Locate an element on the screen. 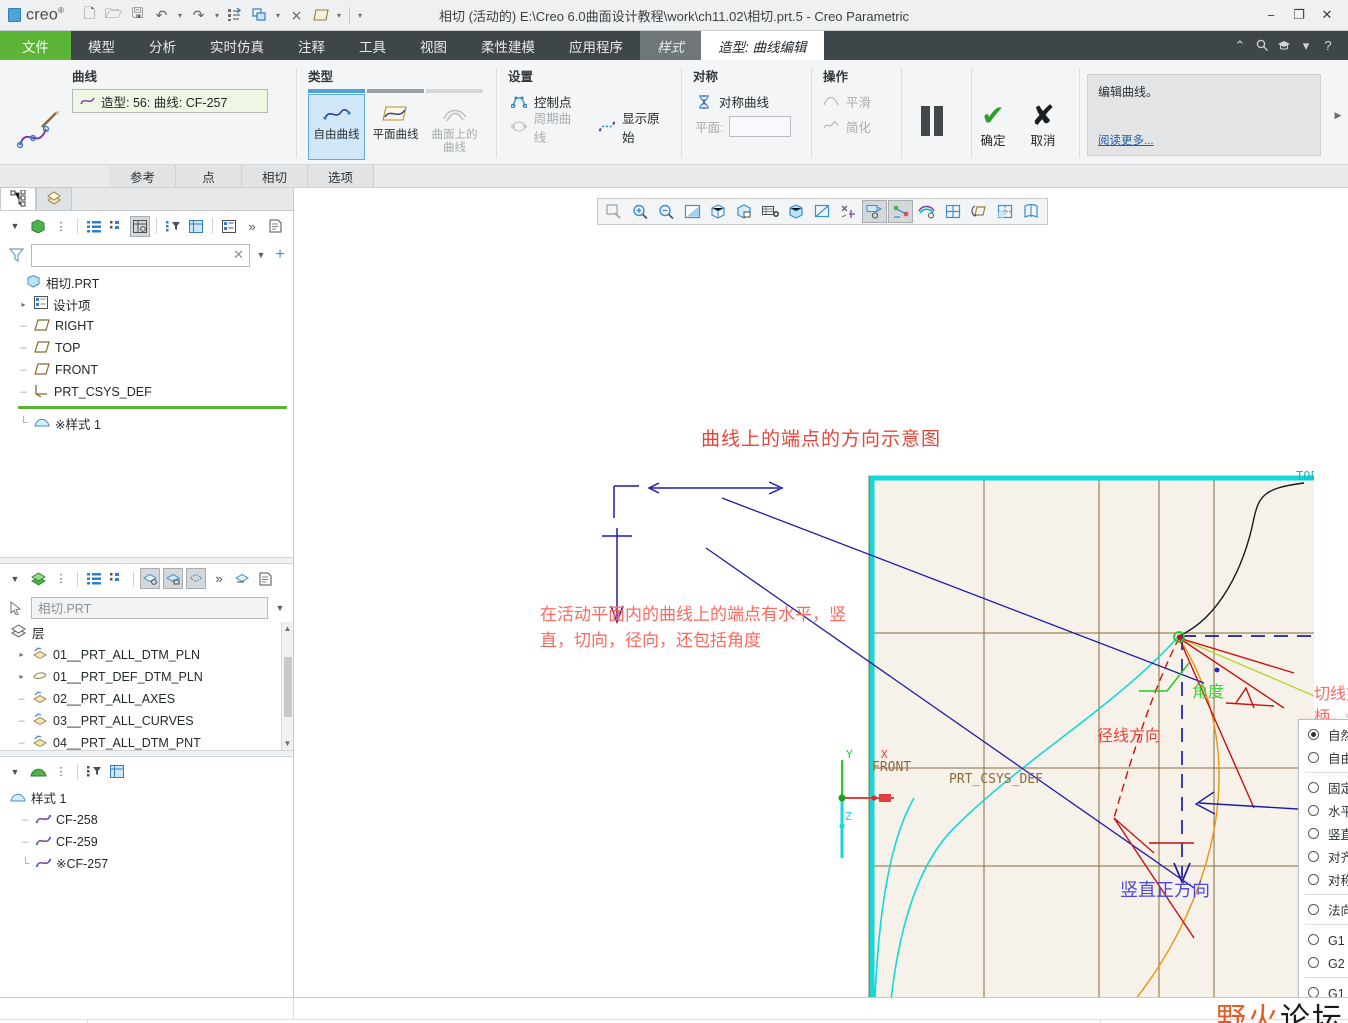 This screenshot has width=1348, height=1023. grid-icon is located at coordinates (952, 211).